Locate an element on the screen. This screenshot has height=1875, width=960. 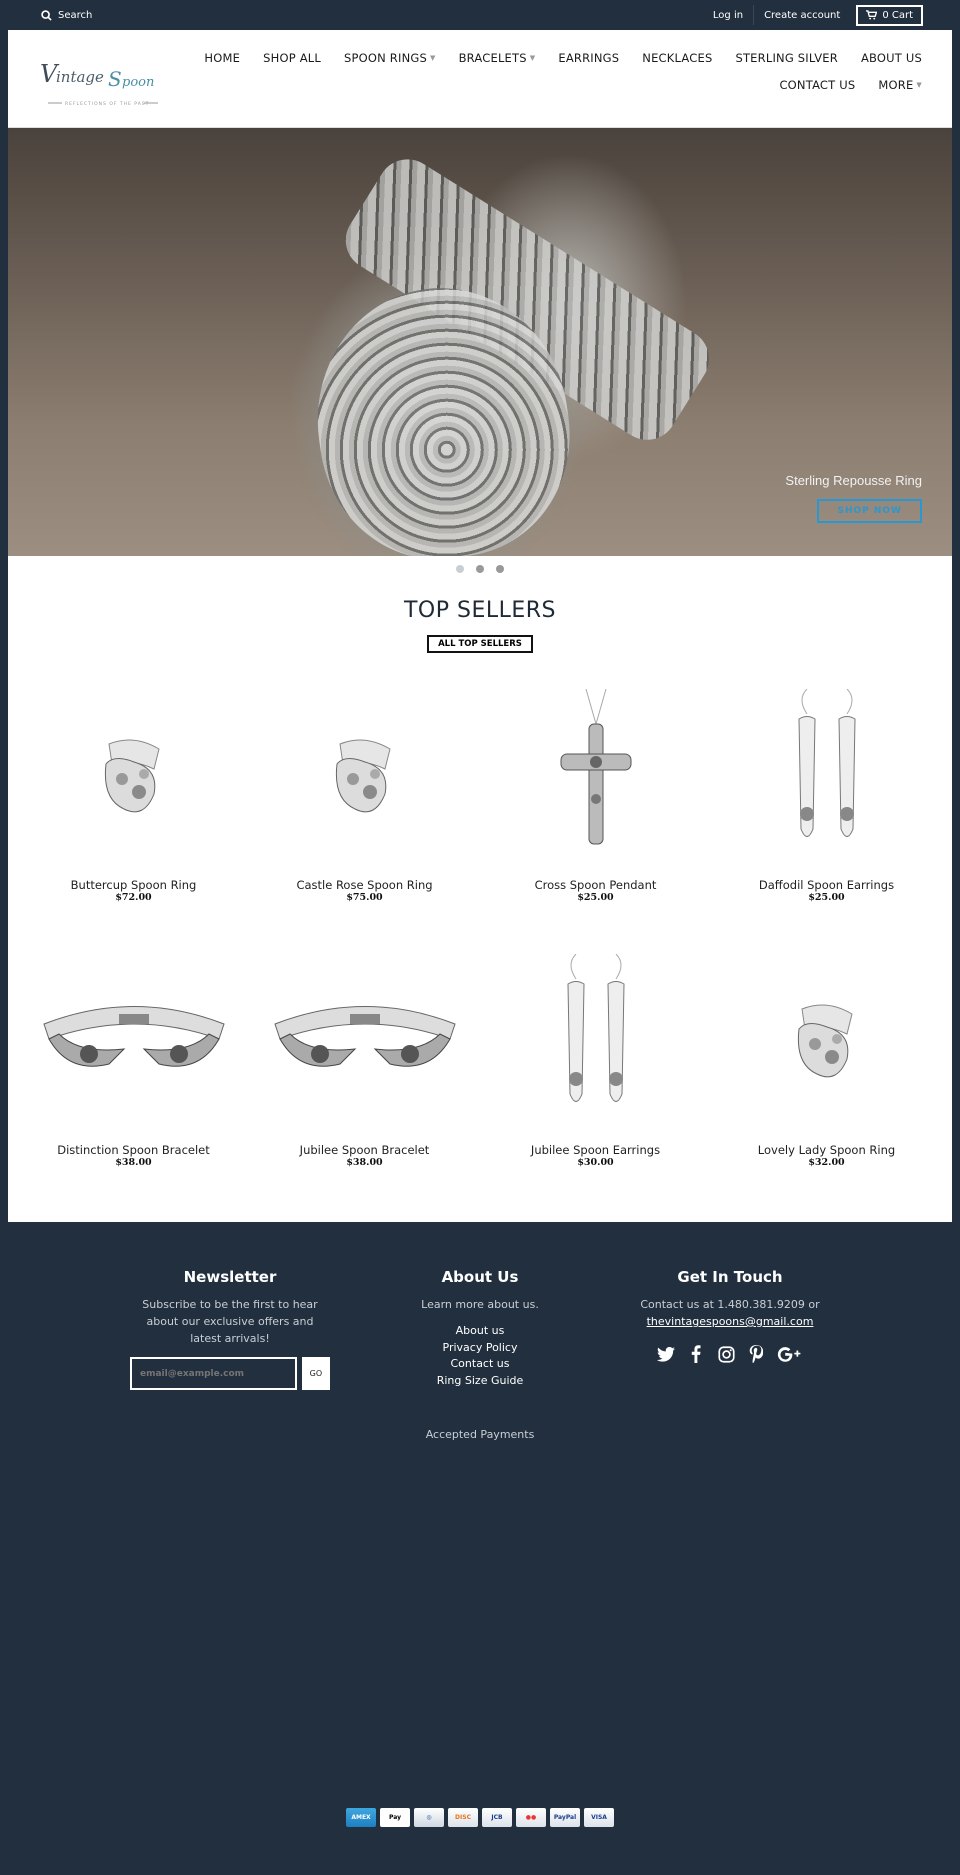
cart-button: 0 Cart is located at coordinates (889, 15).